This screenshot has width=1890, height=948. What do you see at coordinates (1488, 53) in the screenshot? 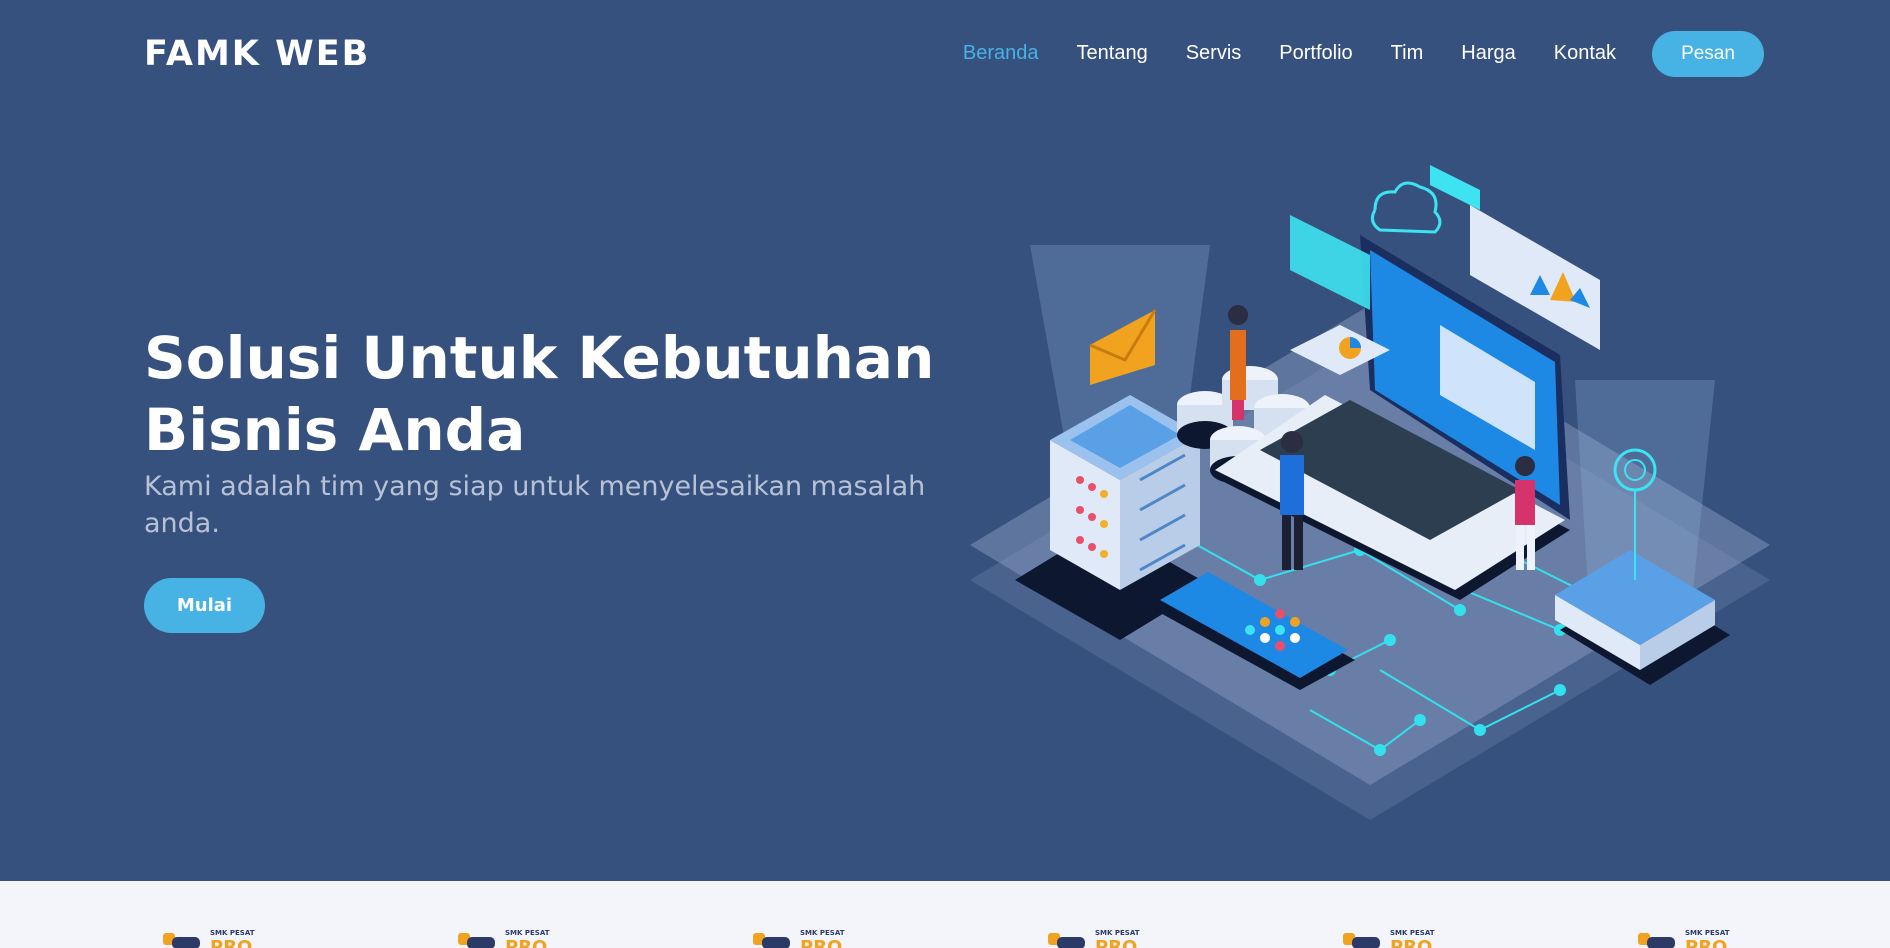
I see `nav-link-harga: Harga` at bounding box center [1488, 53].